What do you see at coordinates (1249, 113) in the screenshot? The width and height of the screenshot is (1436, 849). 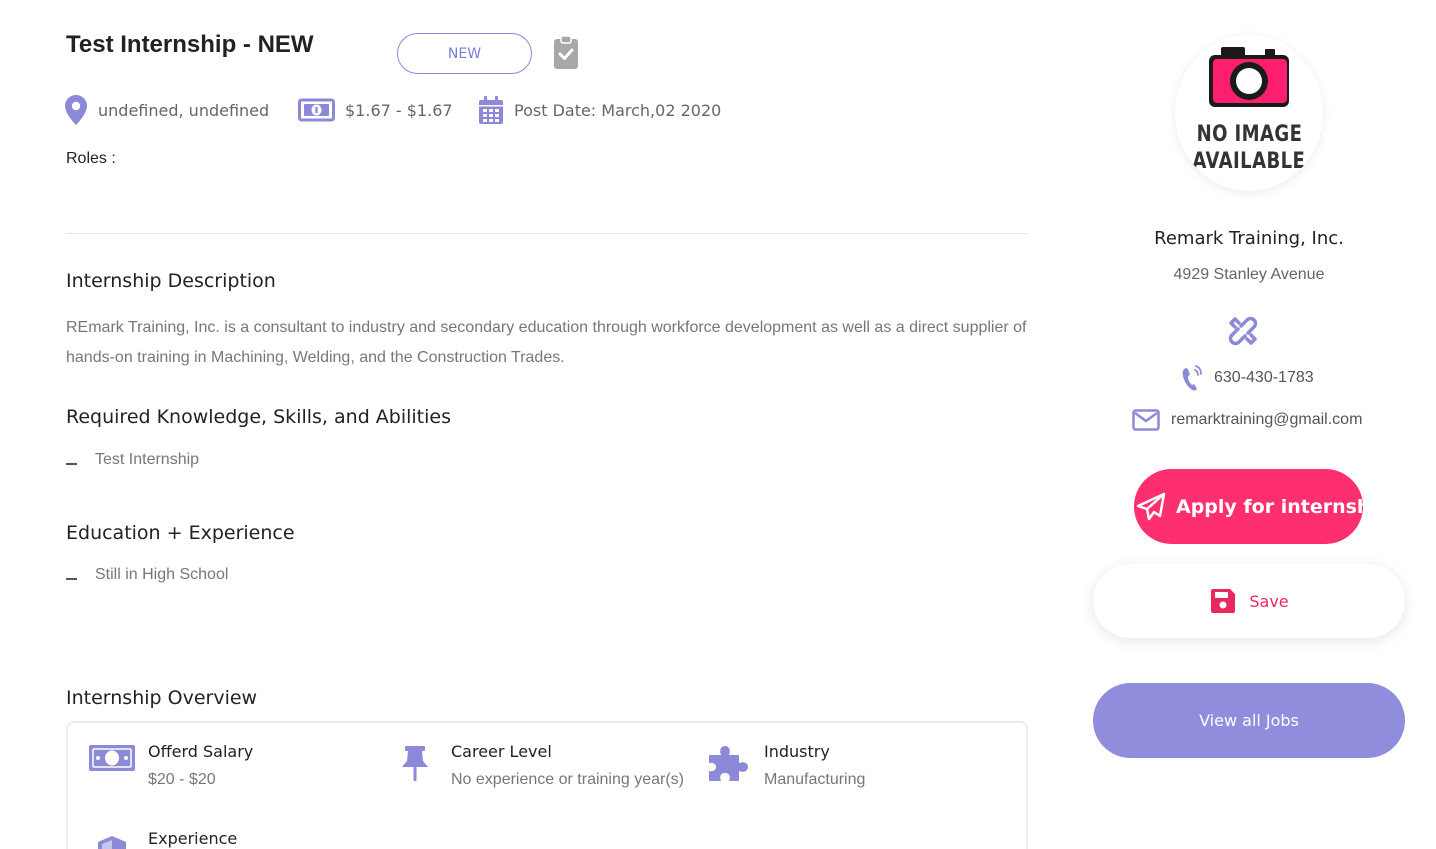 I see `company-logo: NO IMAGE AVAILABLE` at bounding box center [1249, 113].